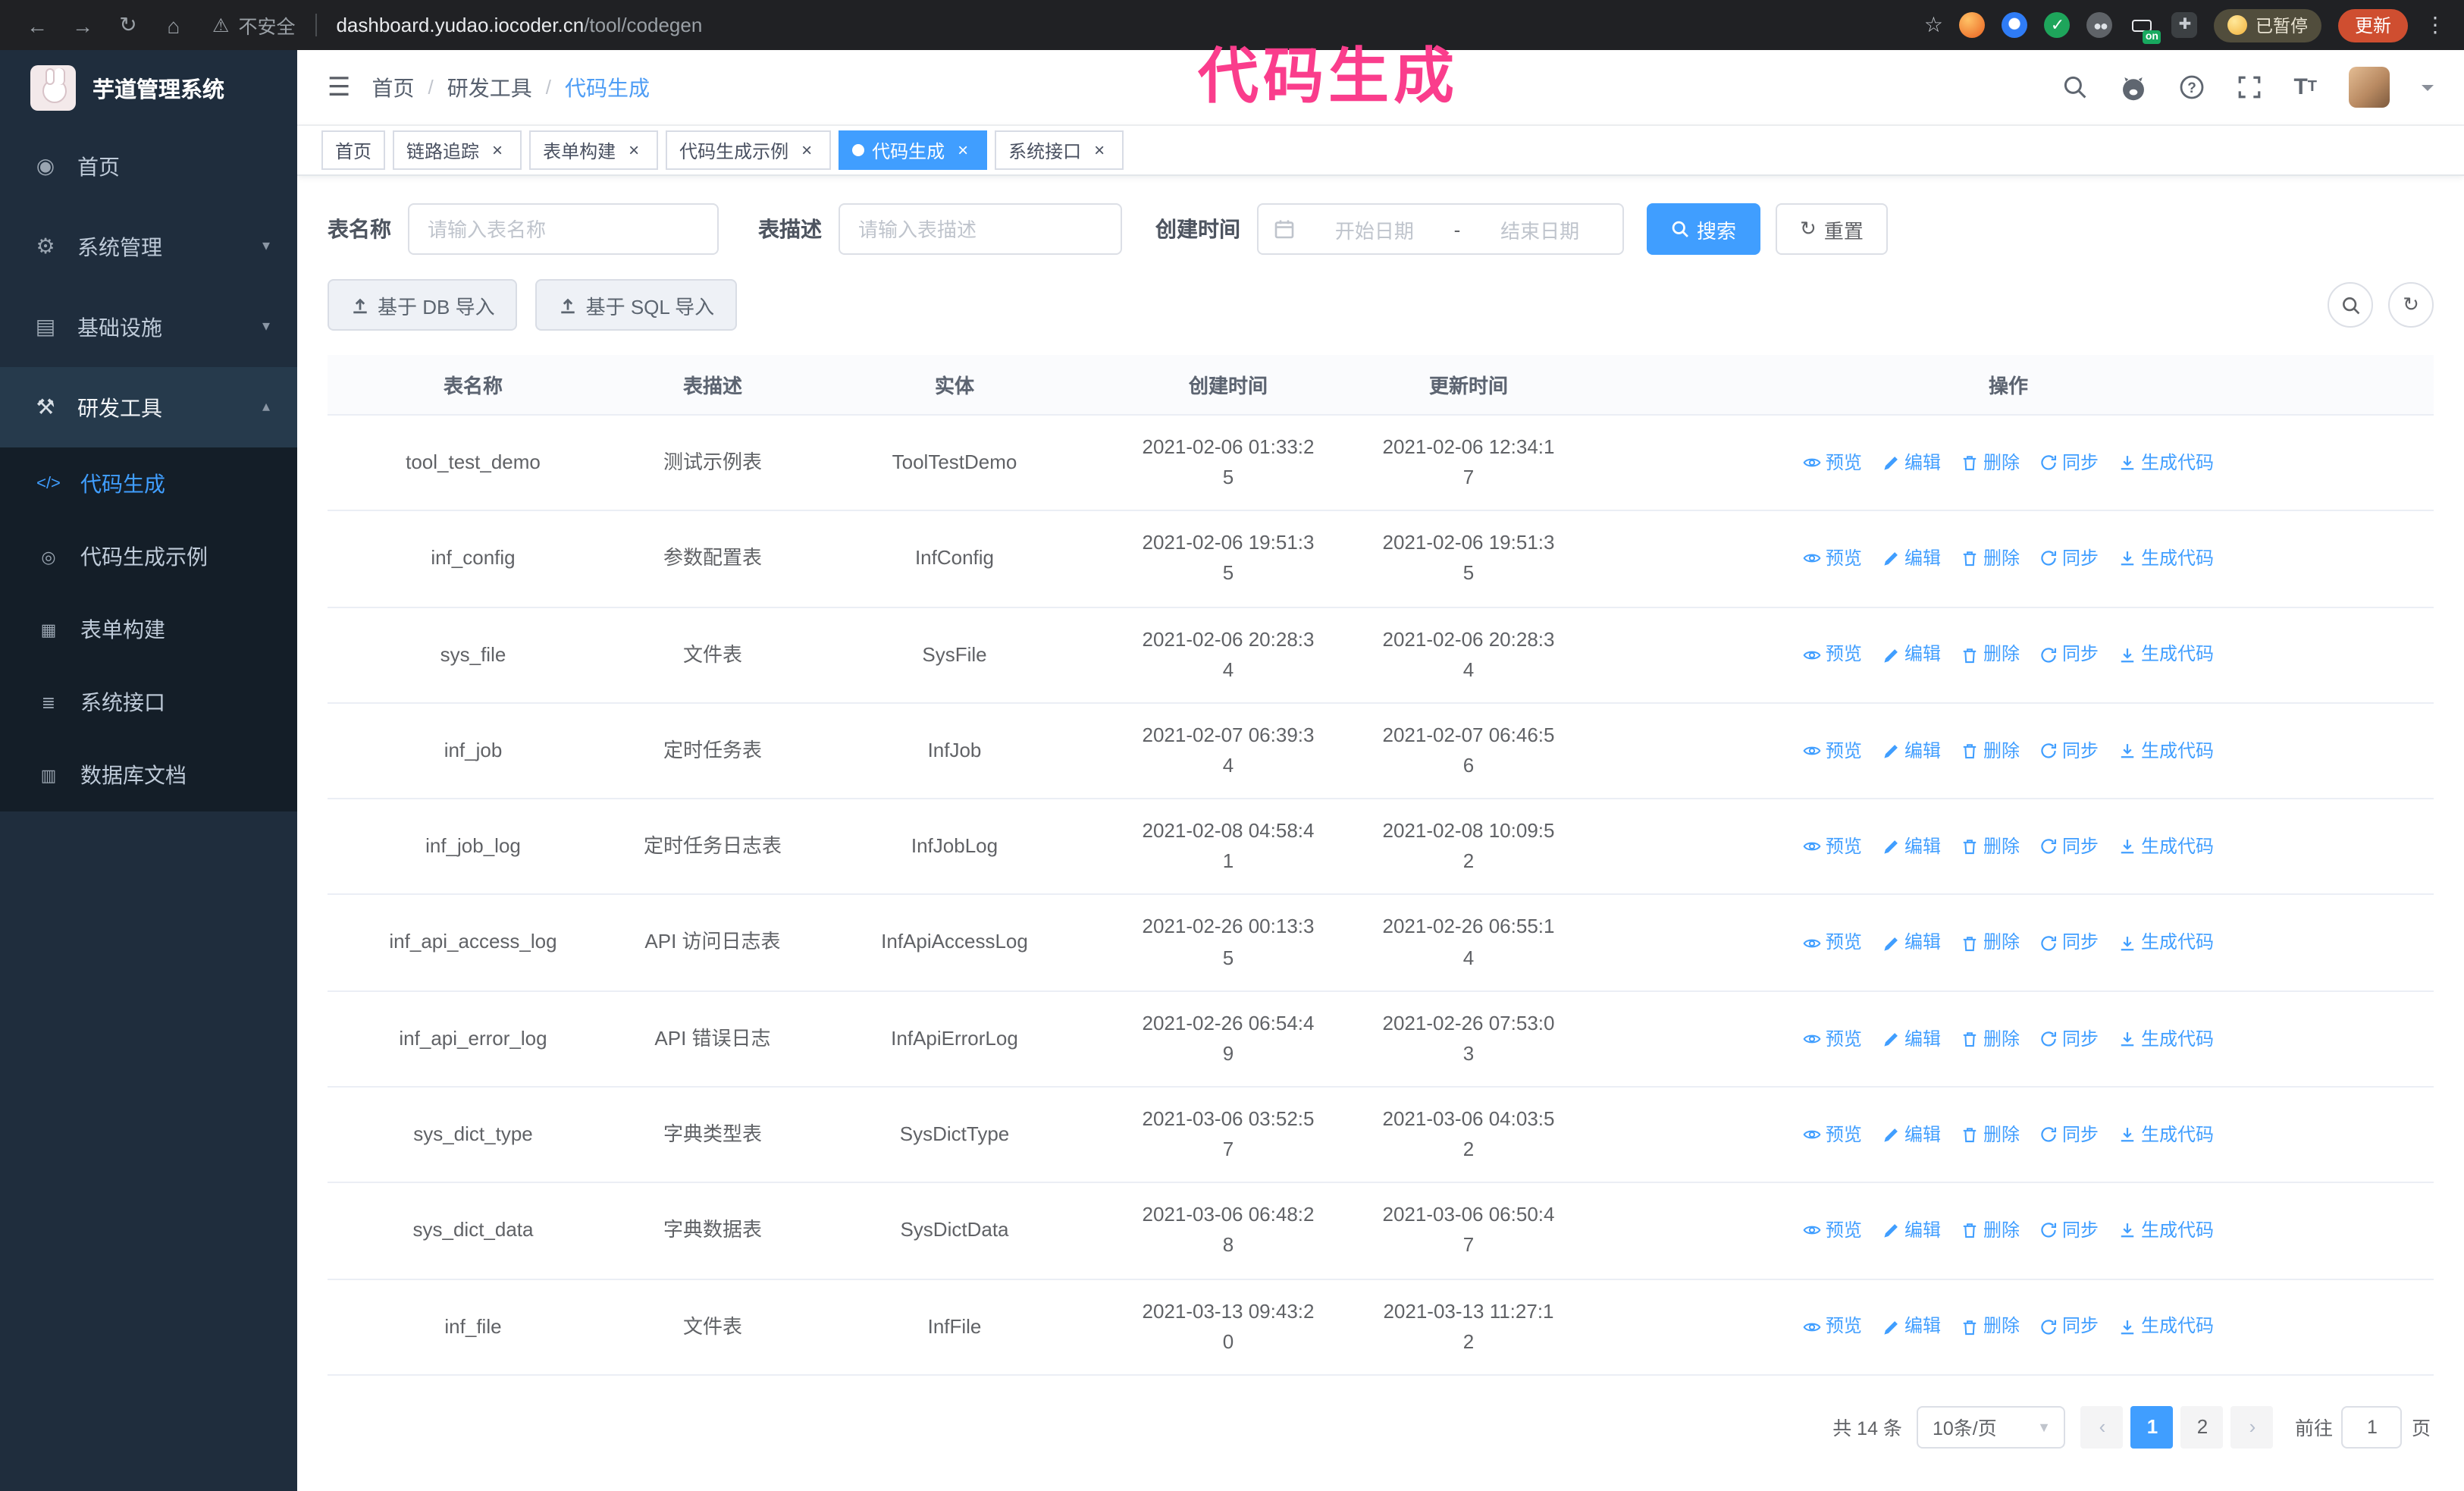  I want to click on reload-button: ↻, so click(128, 25).